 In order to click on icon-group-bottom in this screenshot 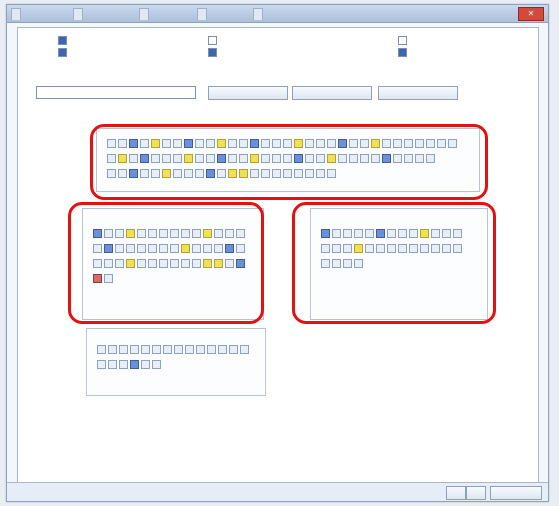, I will do `click(176, 362)`.